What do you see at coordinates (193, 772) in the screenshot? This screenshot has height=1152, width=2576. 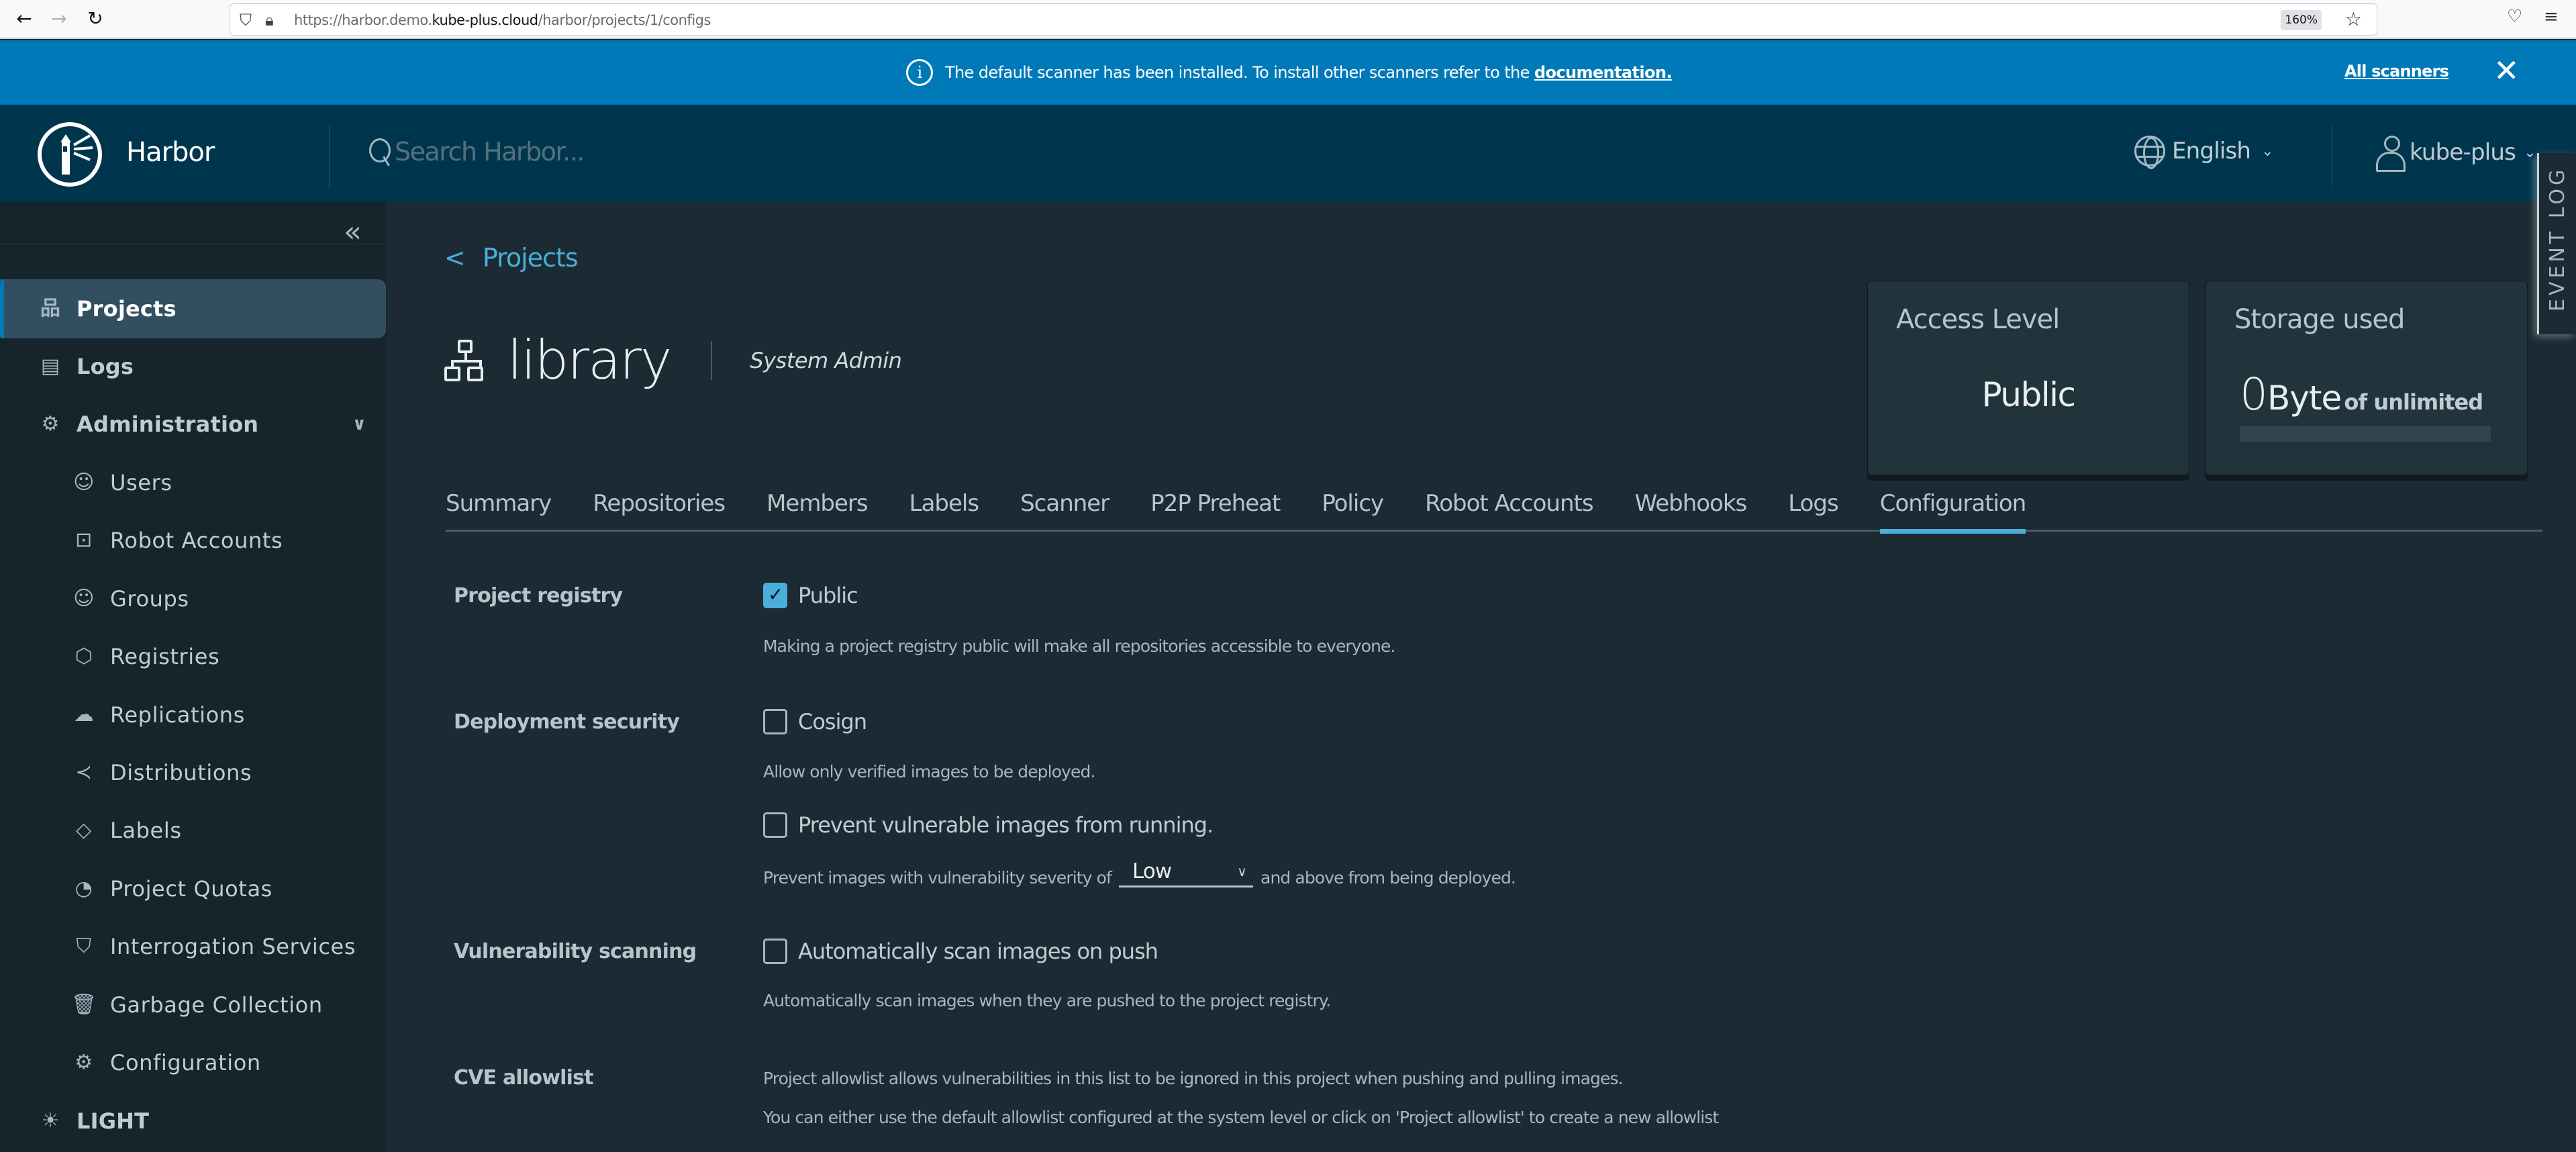 I see `sidebar-item-distributions: ≺ Distributions` at bounding box center [193, 772].